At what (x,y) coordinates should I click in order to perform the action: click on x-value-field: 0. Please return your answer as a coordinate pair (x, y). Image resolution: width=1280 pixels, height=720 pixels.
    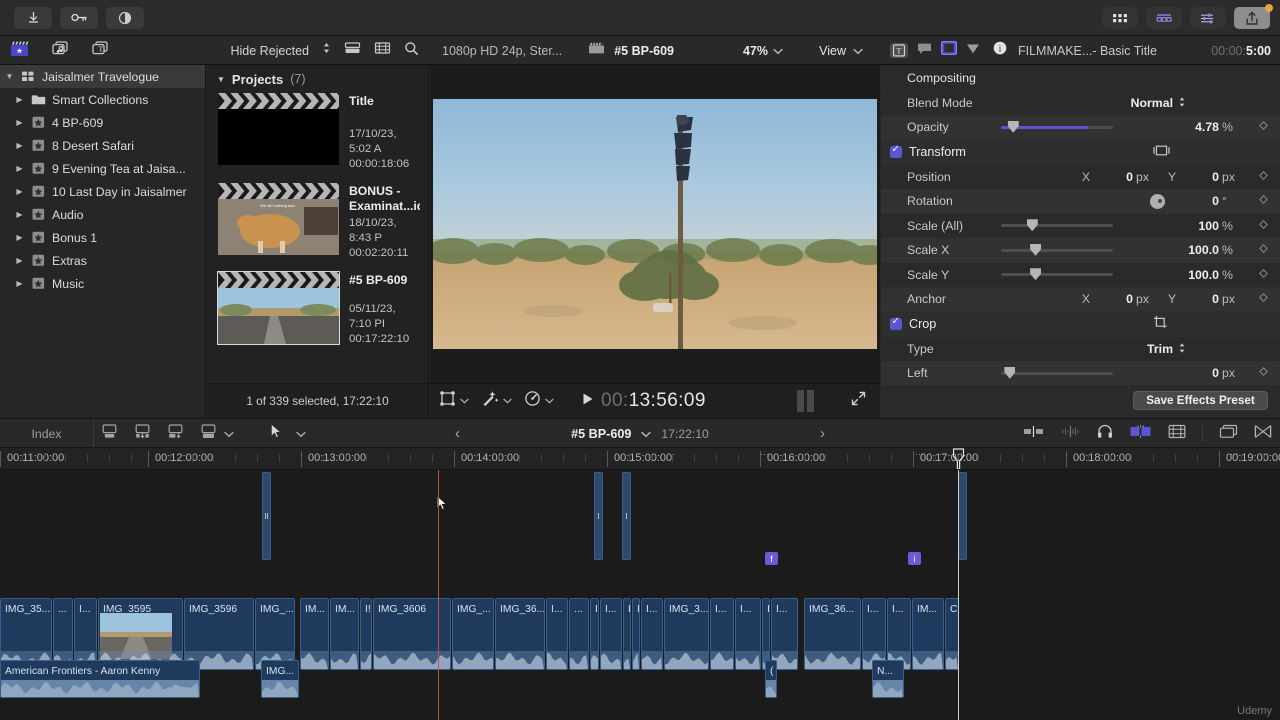
    Looking at the image, I should click on (1129, 177).